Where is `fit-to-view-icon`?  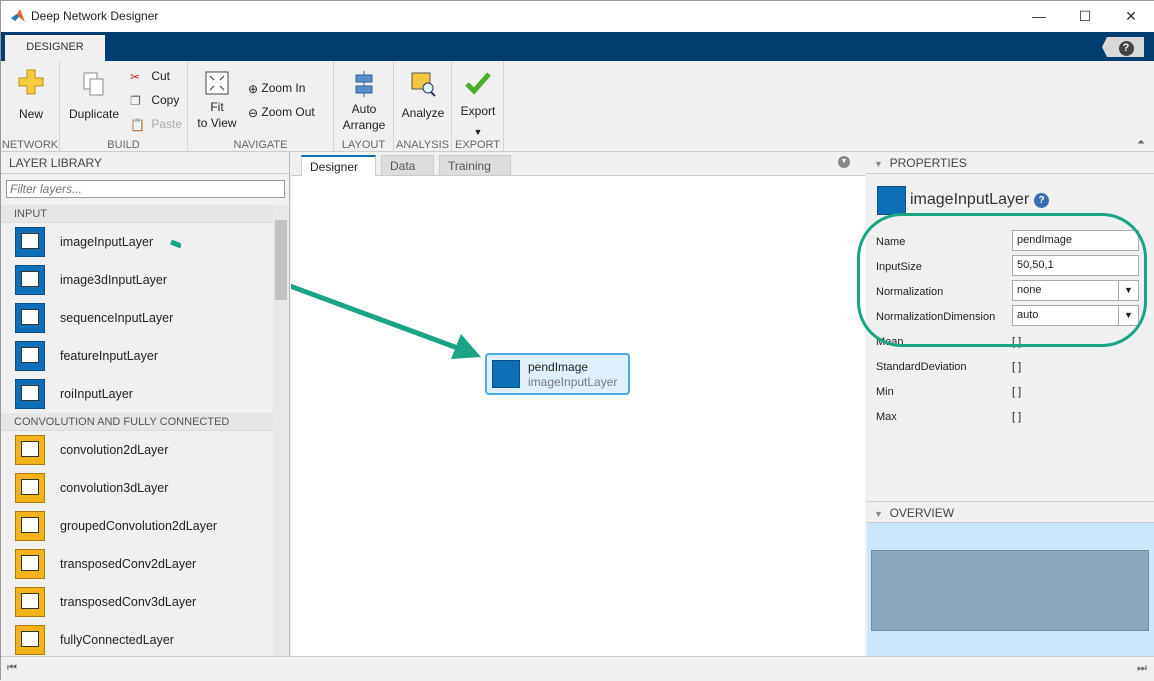 fit-to-view-icon is located at coordinates (217, 83).